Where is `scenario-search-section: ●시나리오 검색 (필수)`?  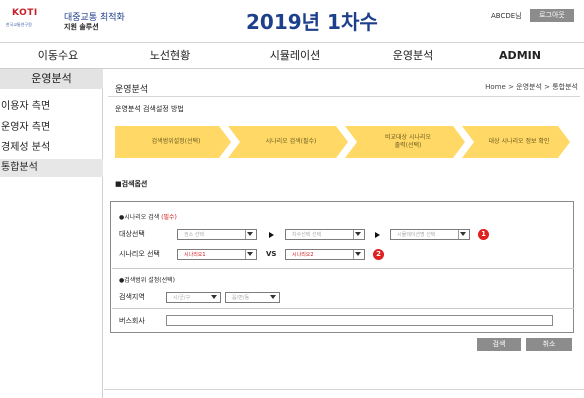
scenario-search-section: ●시나리오 검색 (필수) is located at coordinates (148, 216).